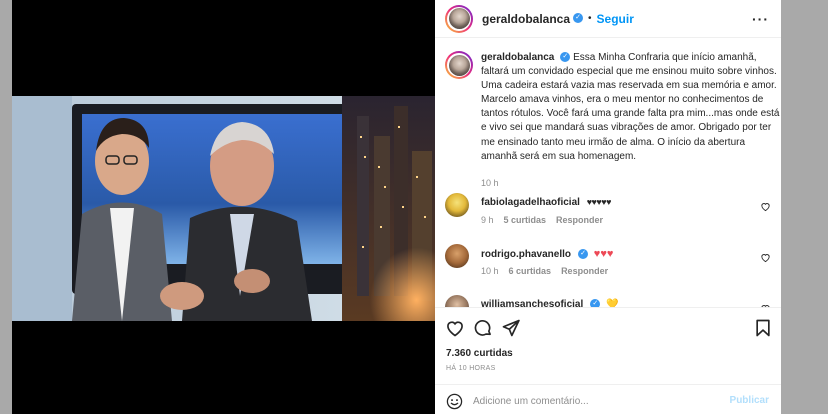 This screenshot has height=414, width=828. I want to click on comment-body: ♥♥♥, so click(603, 254).